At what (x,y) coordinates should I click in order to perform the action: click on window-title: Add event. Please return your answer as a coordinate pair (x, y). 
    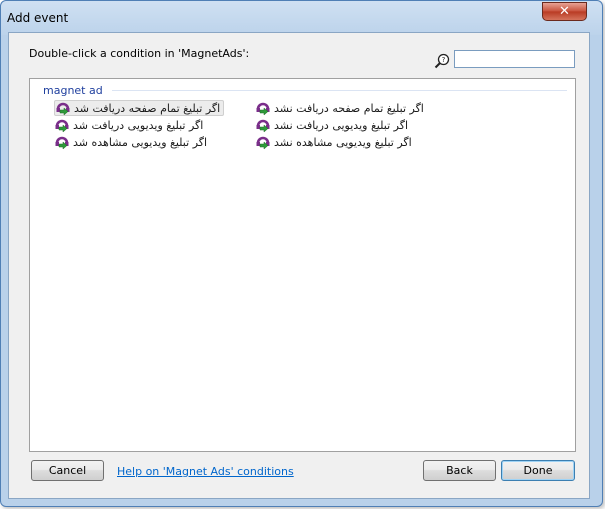
    Looking at the image, I should click on (38, 18).